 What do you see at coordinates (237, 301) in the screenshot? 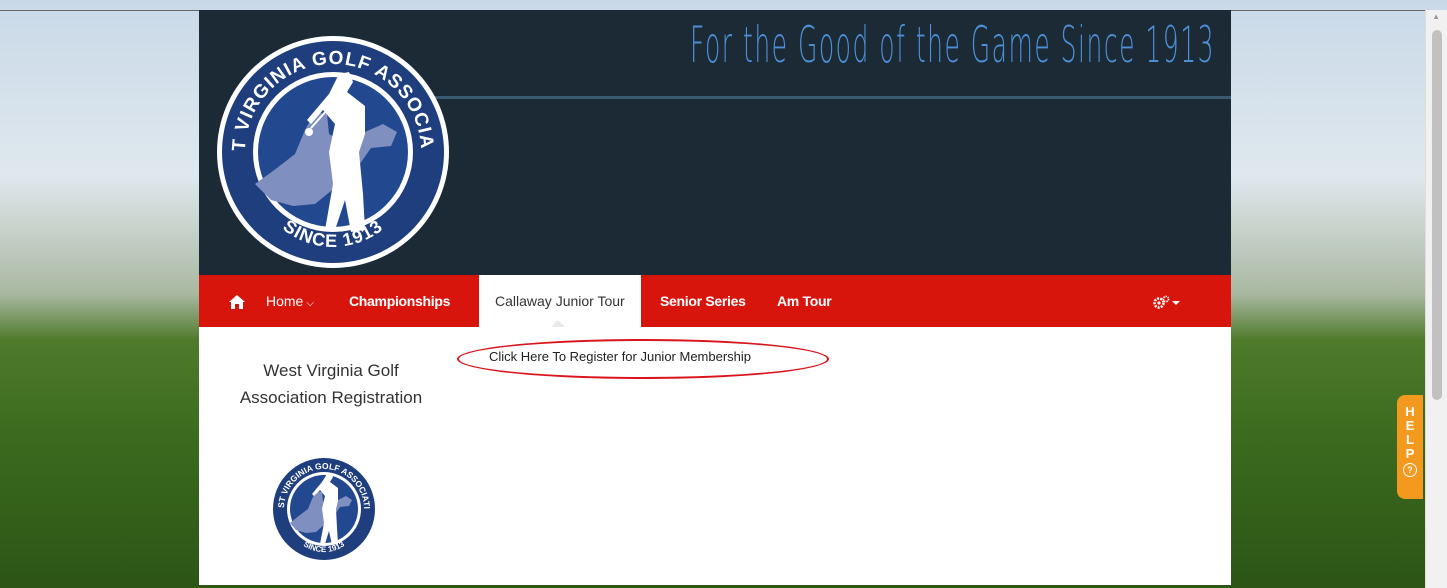
I see `home-icon` at bounding box center [237, 301].